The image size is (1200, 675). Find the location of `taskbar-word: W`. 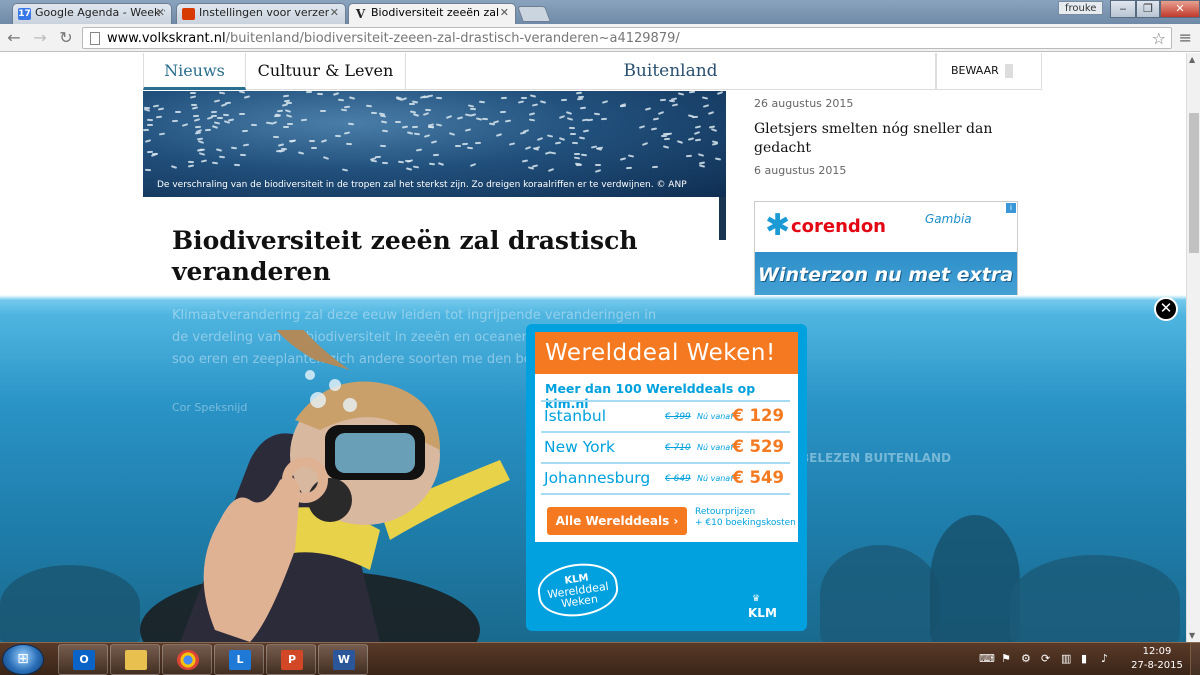

taskbar-word: W is located at coordinates (343, 659).